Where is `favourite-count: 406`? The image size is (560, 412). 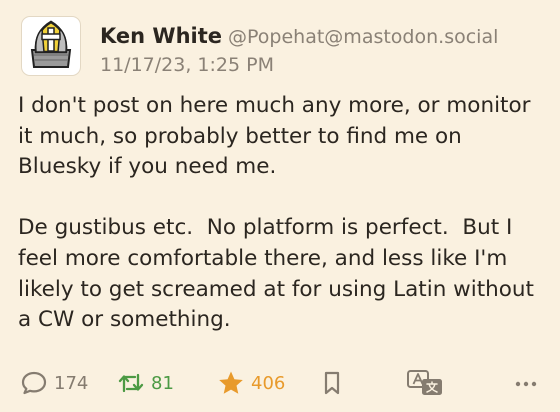
favourite-count: 406 is located at coordinates (268, 383).